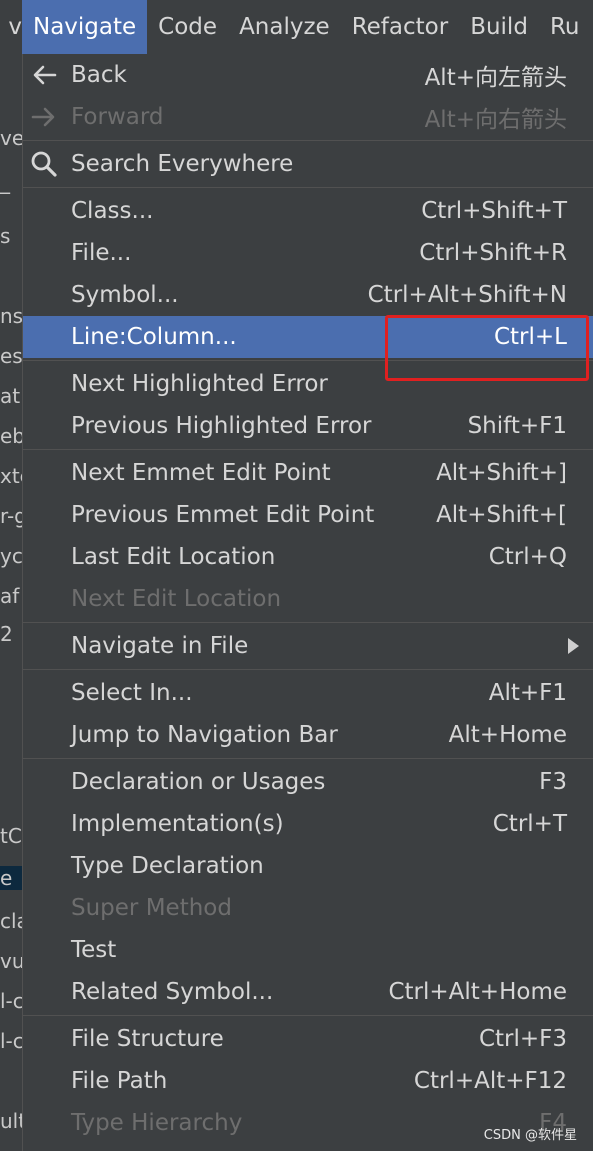 The height and width of the screenshot is (1151, 593). I want to click on menu-item-file: File... Ctrl+Shift+R, so click(308, 253).